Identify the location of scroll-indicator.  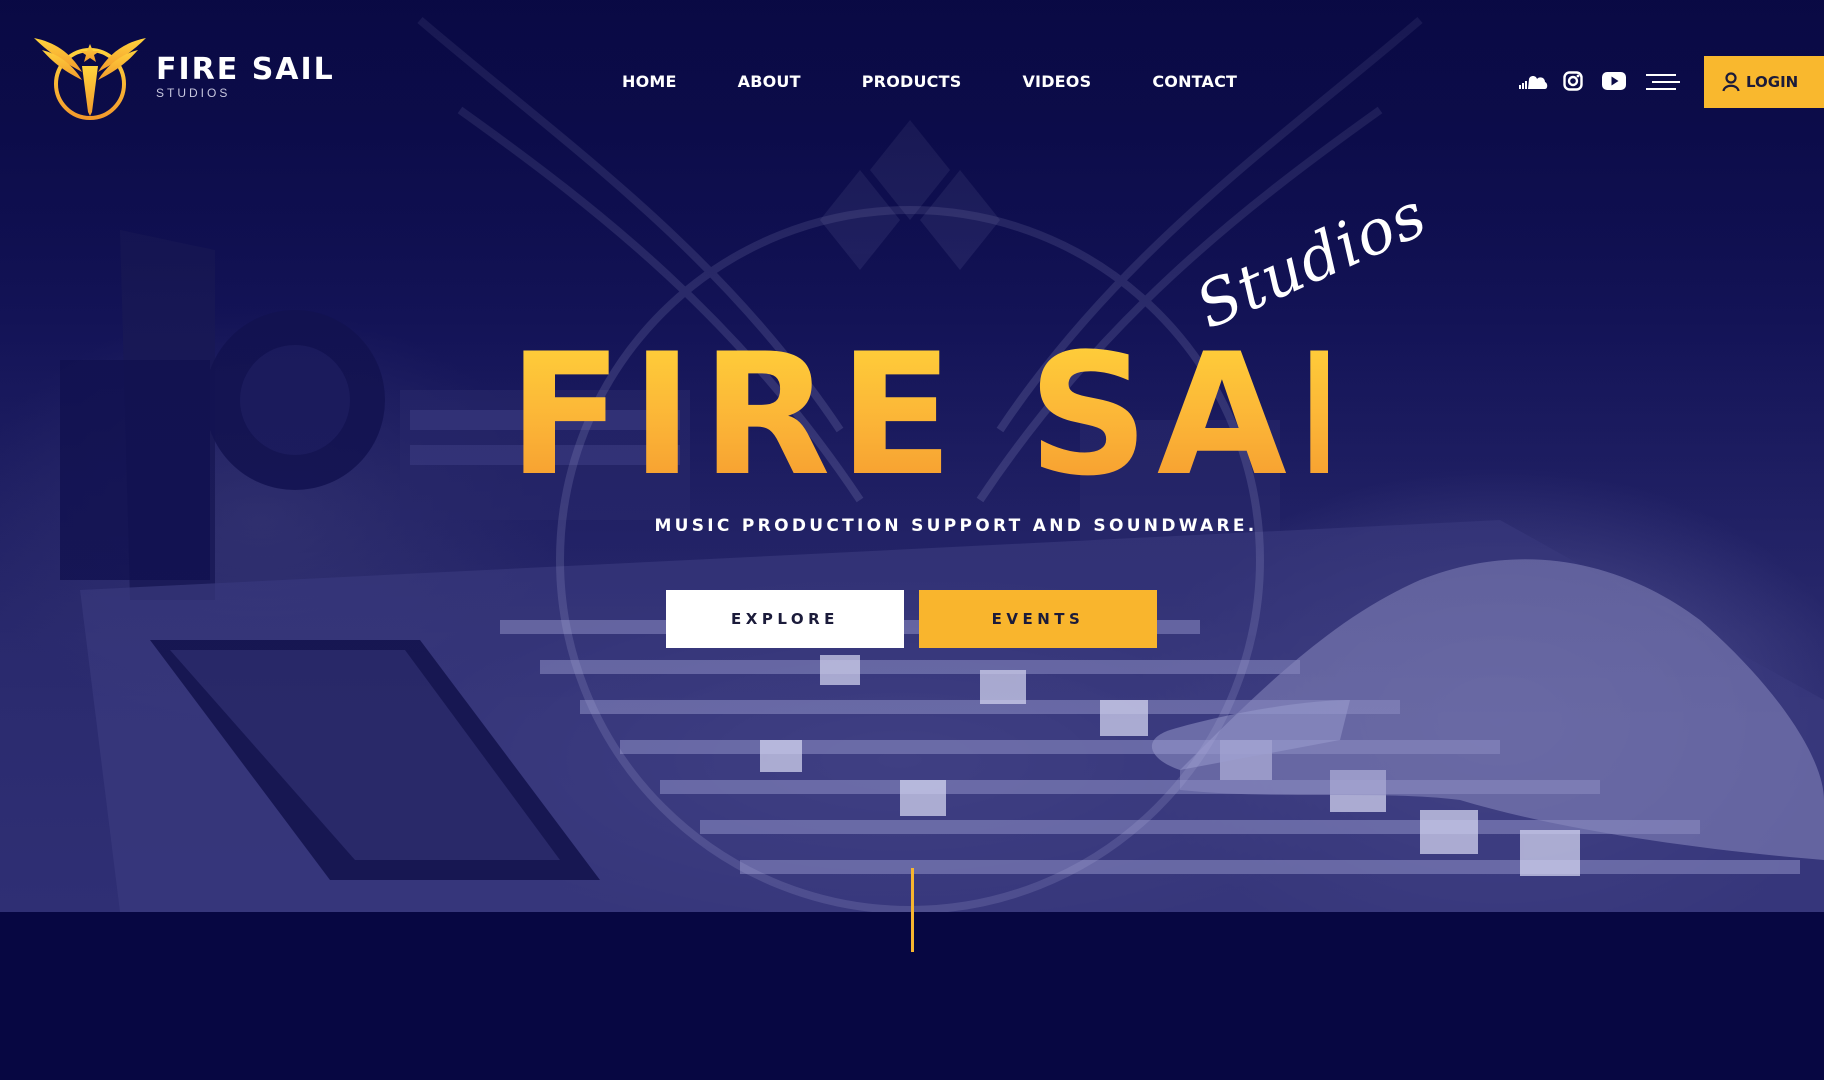
(912, 910).